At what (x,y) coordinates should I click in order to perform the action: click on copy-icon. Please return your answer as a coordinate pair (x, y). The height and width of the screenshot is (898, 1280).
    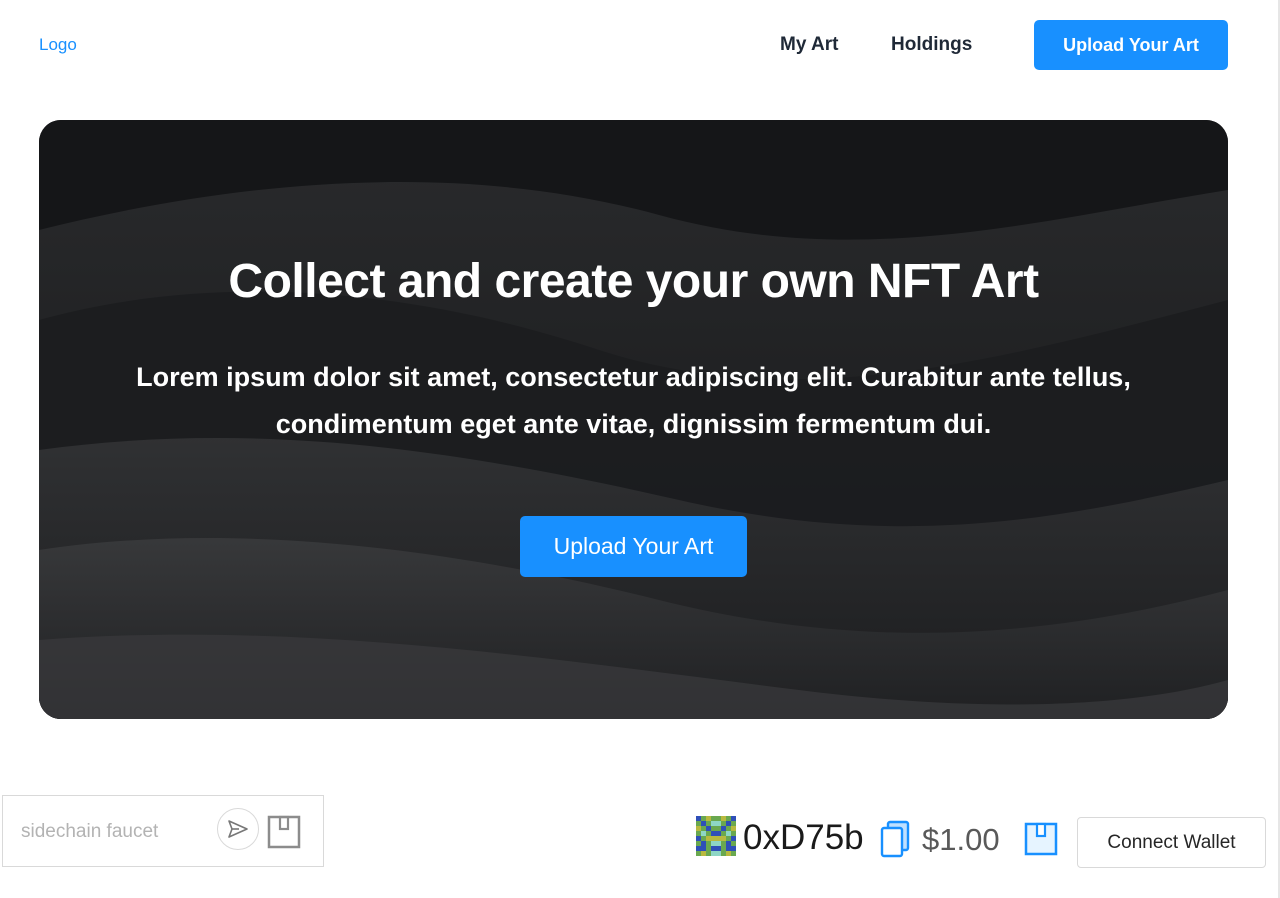
    Looking at the image, I should click on (895, 839).